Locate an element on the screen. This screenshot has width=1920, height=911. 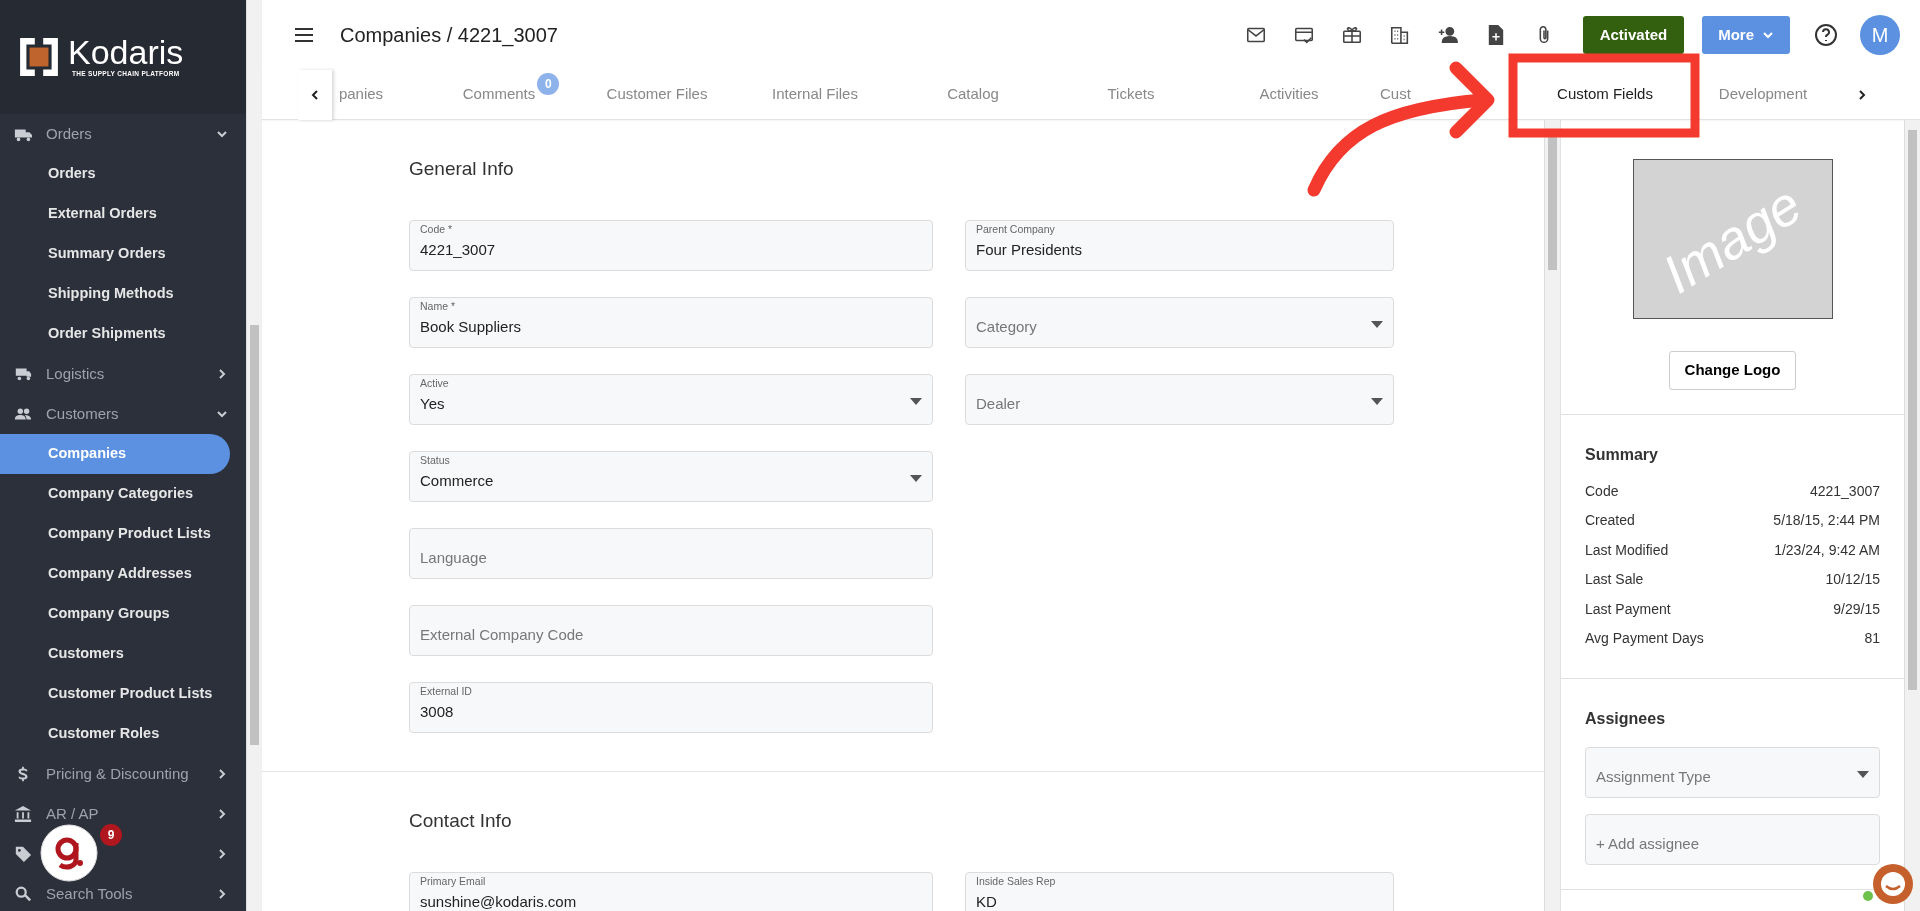
input-field: + Add assignee is located at coordinates (1732, 839).